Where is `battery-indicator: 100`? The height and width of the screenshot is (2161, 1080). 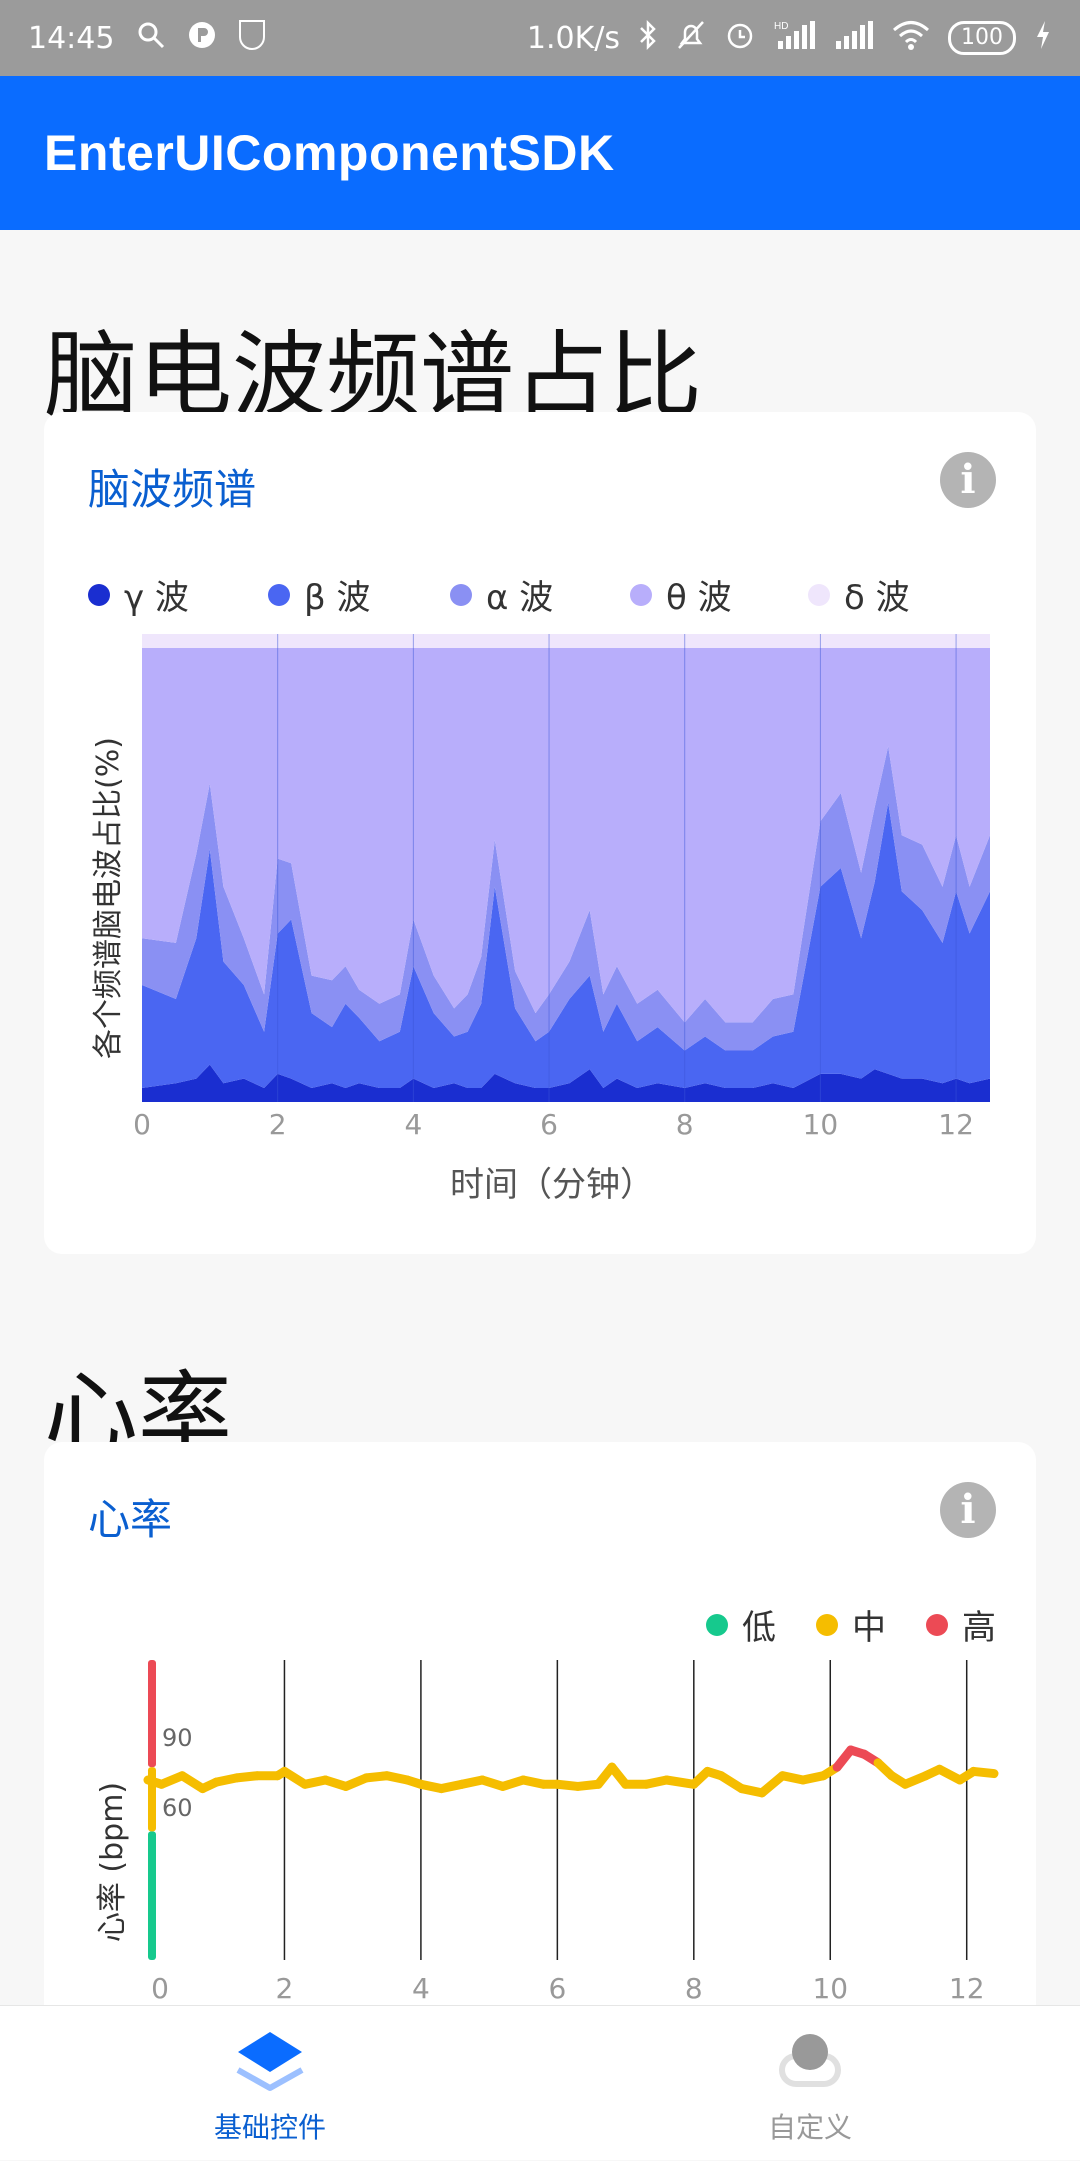
battery-indicator: 100 is located at coordinates (982, 38).